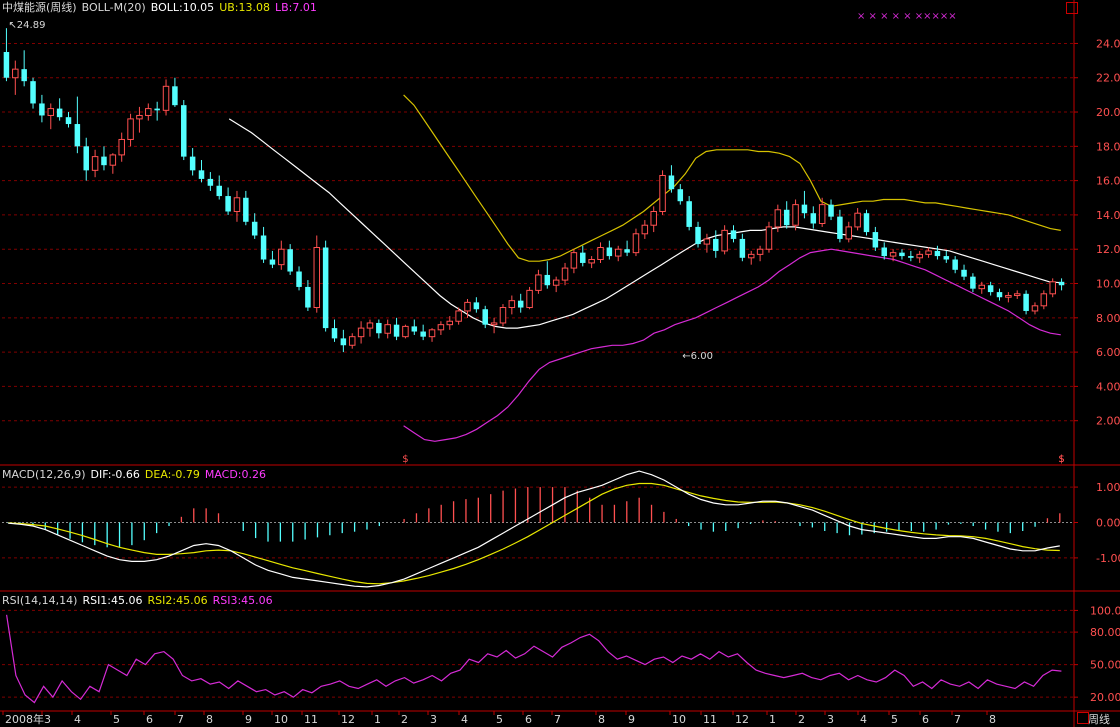 The image size is (1120, 727). What do you see at coordinates (538, 653) in the screenshot?
I see `rsi-panel-grid` at bounding box center [538, 653].